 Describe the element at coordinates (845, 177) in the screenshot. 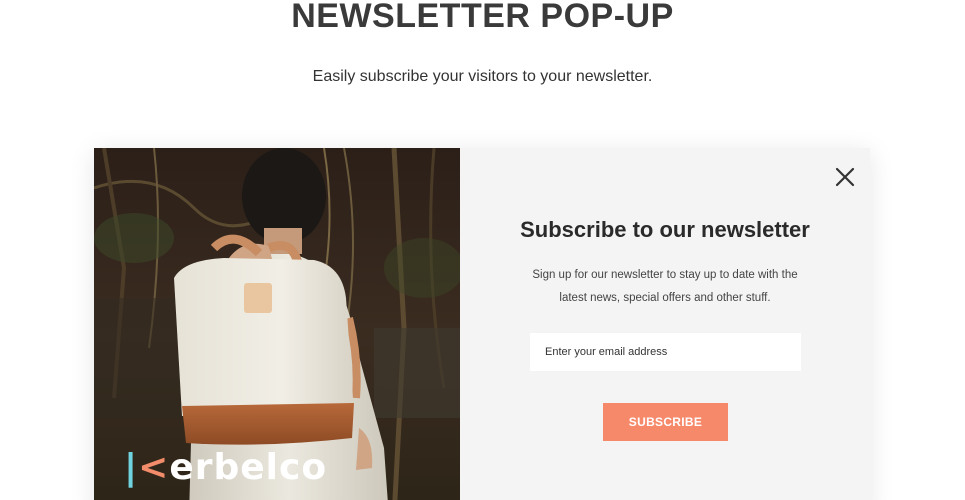

I see `close-icon` at that location.